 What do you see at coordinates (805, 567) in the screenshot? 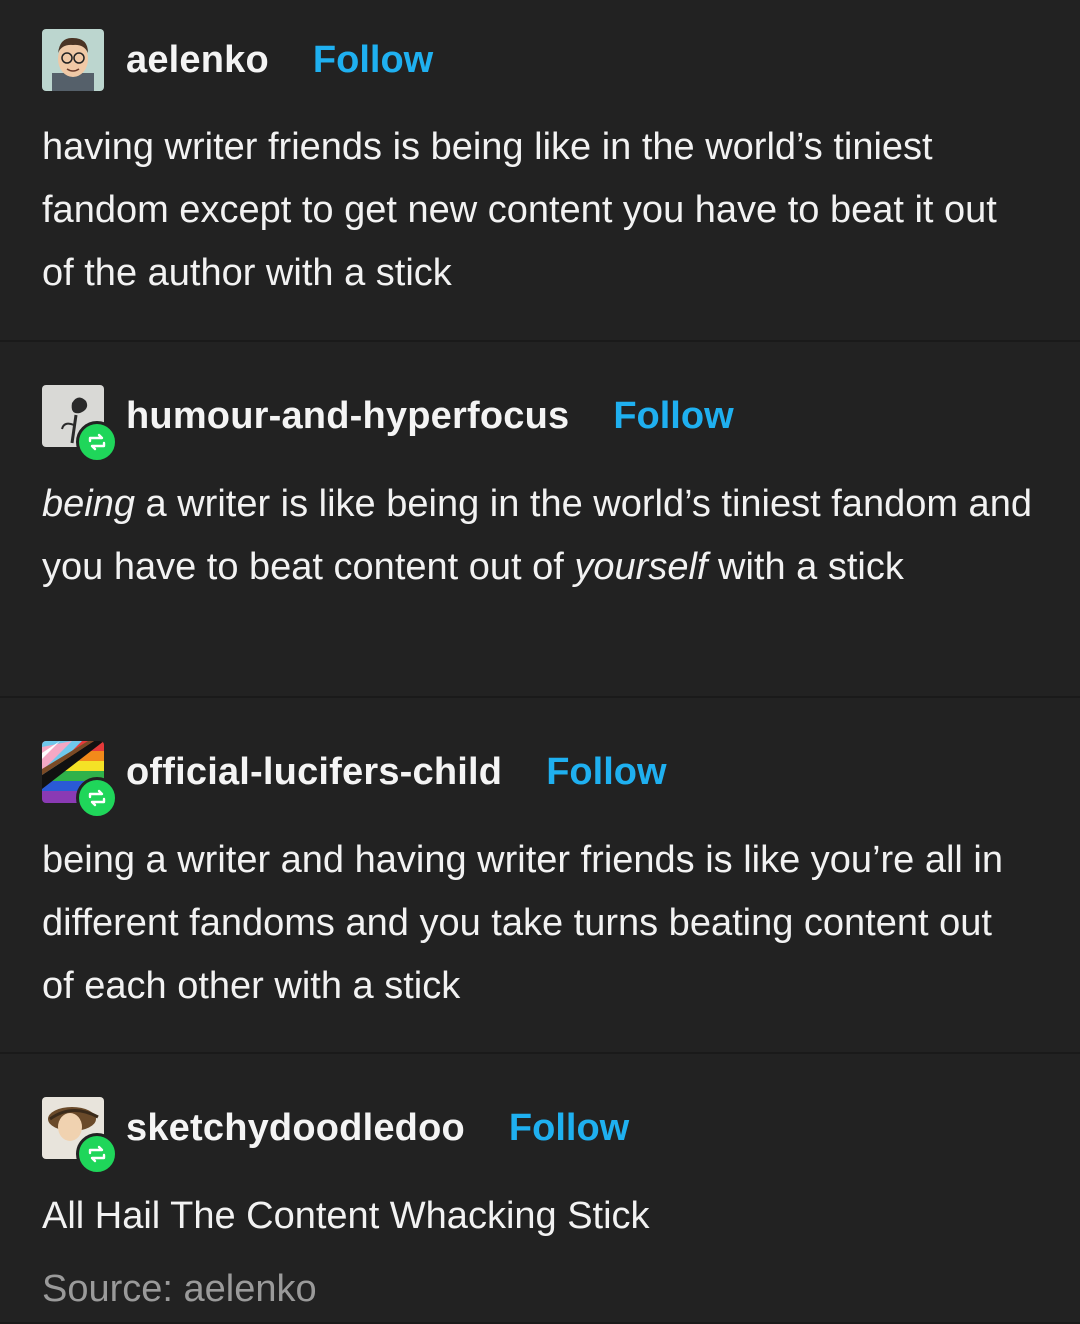
I see `text-end: with a stick` at bounding box center [805, 567].